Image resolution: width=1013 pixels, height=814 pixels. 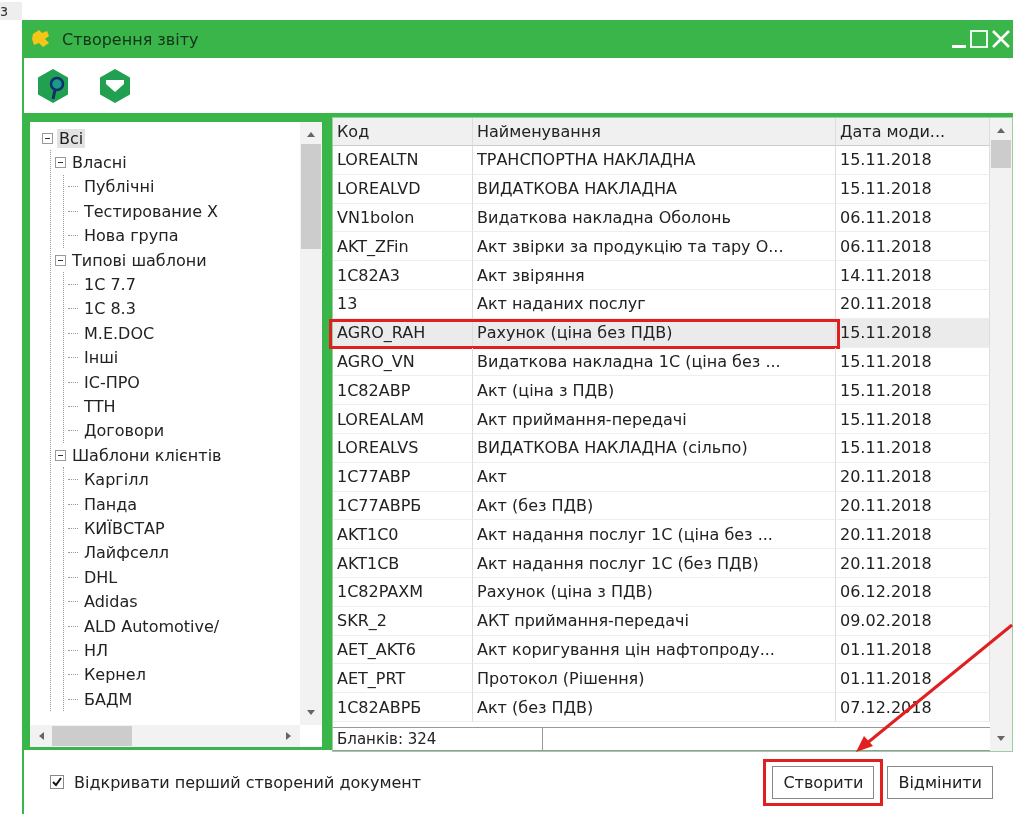 What do you see at coordinates (112, 382) in the screenshot?
I see `tree-item: IC-ПРО` at bounding box center [112, 382].